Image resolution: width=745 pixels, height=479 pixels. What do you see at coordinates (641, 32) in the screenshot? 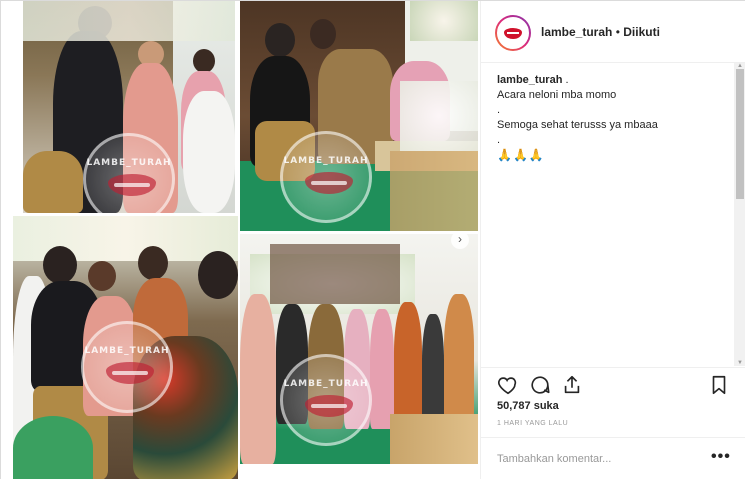
I see `follow-status-button: Diikuti` at bounding box center [641, 32].